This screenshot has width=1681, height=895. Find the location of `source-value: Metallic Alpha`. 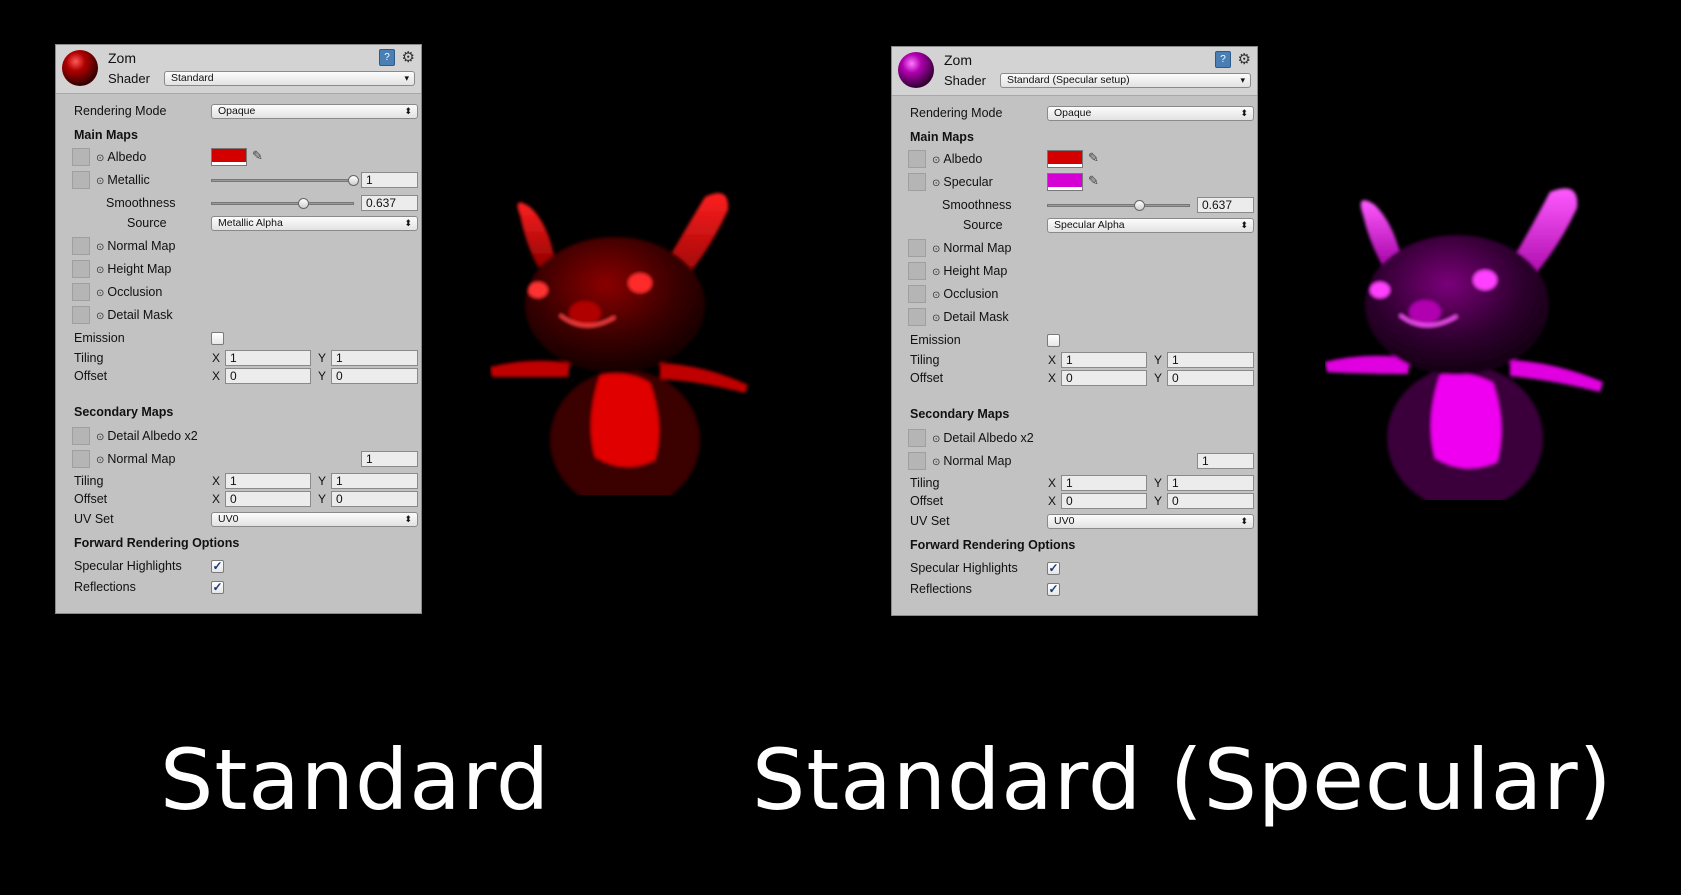

source-value: Metallic Alpha is located at coordinates (250, 223).